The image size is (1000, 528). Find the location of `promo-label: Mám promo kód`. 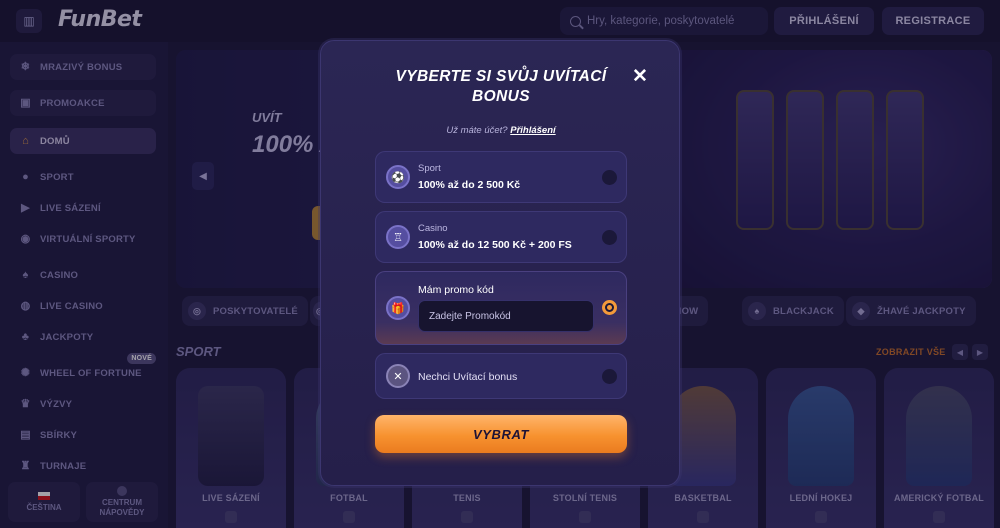

promo-label: Mám promo kód is located at coordinates (456, 290).